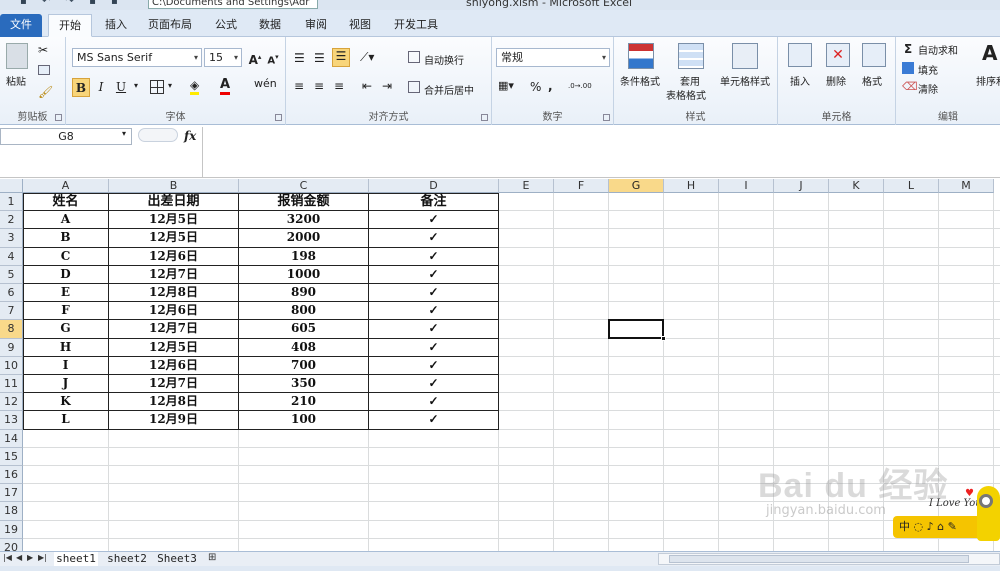 The width and height of the screenshot is (1000, 571). I want to click on borders-icon, so click(157, 87).